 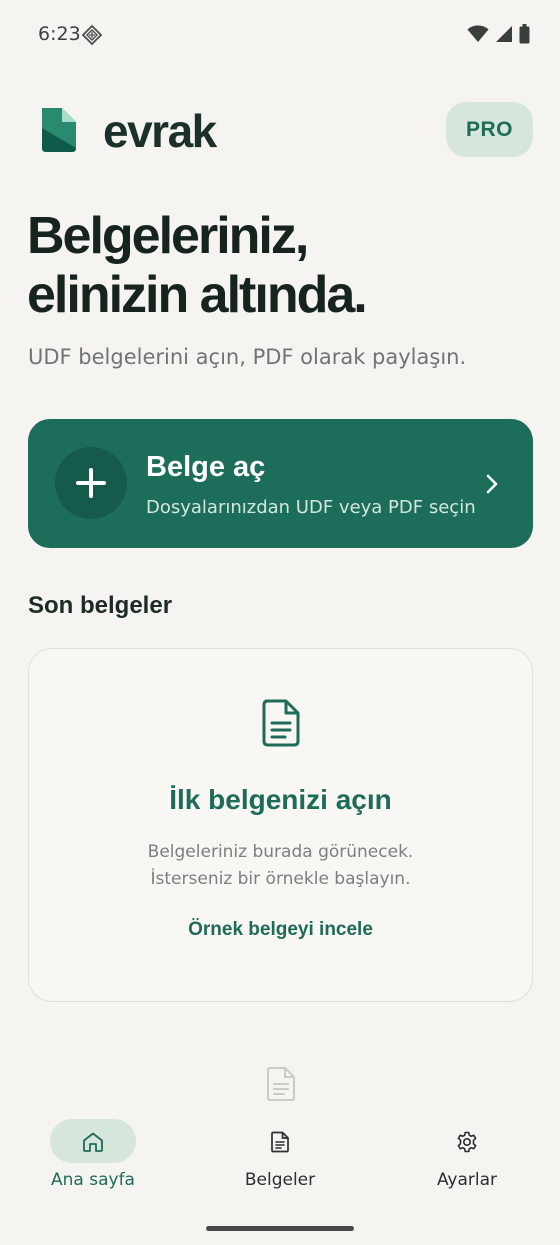 What do you see at coordinates (59, 130) in the screenshot?
I see `logo-icon` at bounding box center [59, 130].